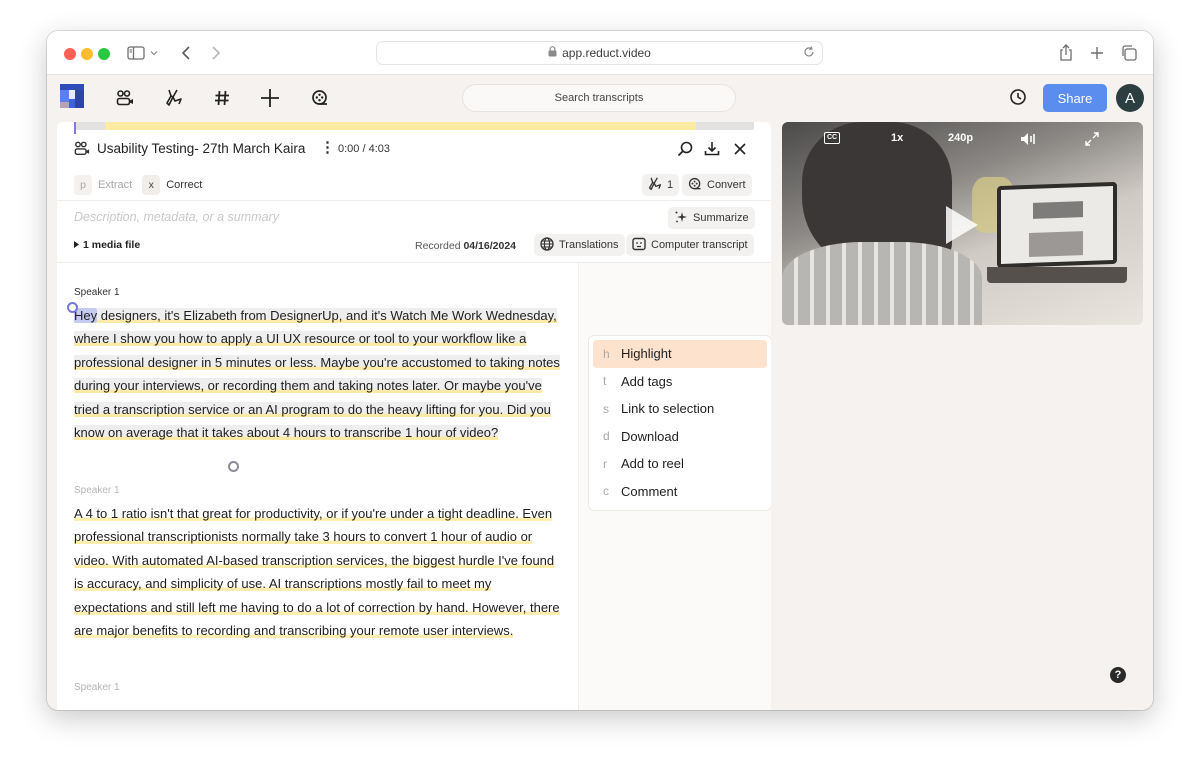  I want to click on media-timeline, so click(414, 126).